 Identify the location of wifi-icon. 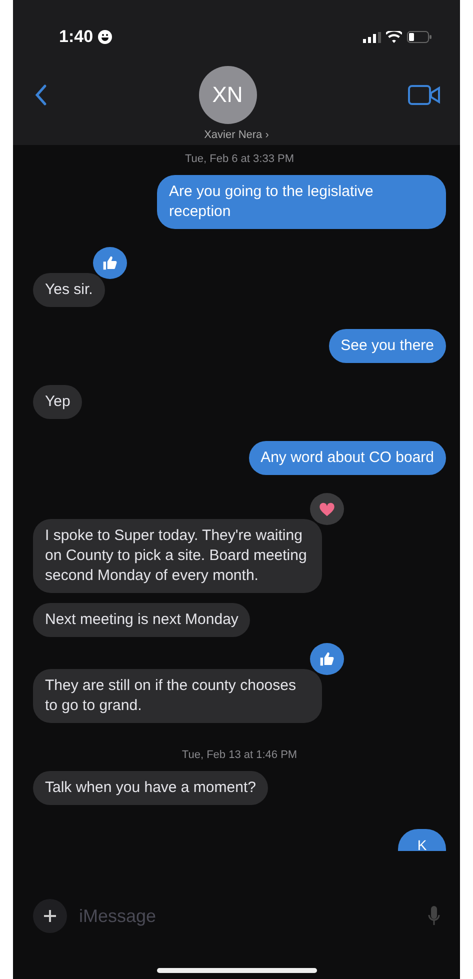
(394, 37).